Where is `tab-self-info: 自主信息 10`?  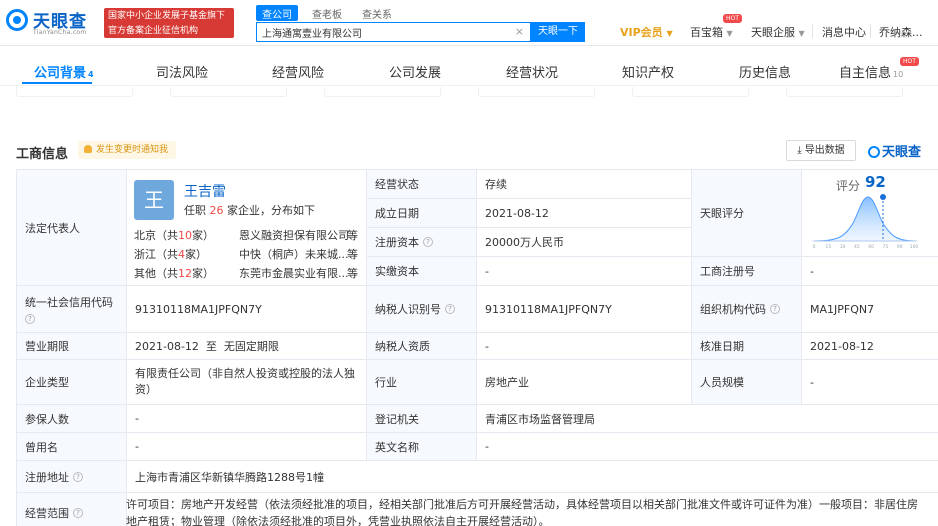 tab-self-info: 自主信息 10 is located at coordinates (871, 71).